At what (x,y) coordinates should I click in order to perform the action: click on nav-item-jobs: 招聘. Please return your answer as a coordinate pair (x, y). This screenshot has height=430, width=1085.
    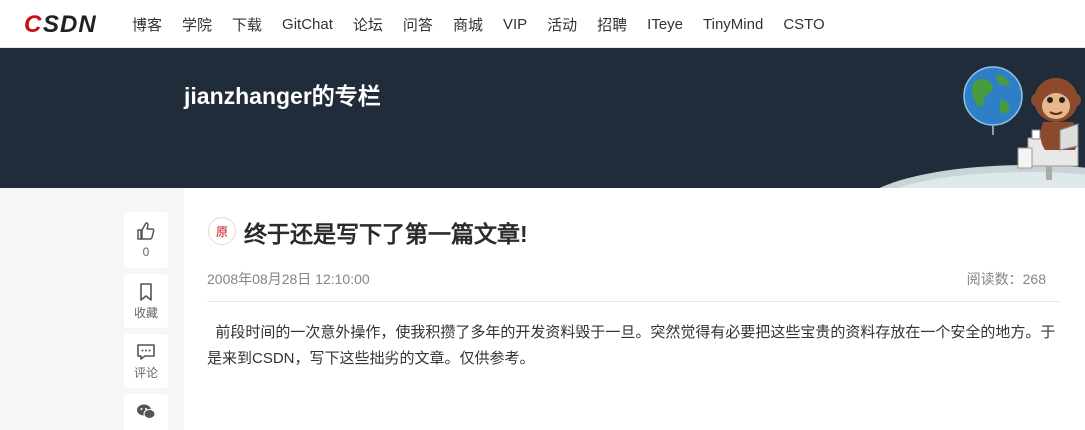
    Looking at the image, I should click on (612, 24).